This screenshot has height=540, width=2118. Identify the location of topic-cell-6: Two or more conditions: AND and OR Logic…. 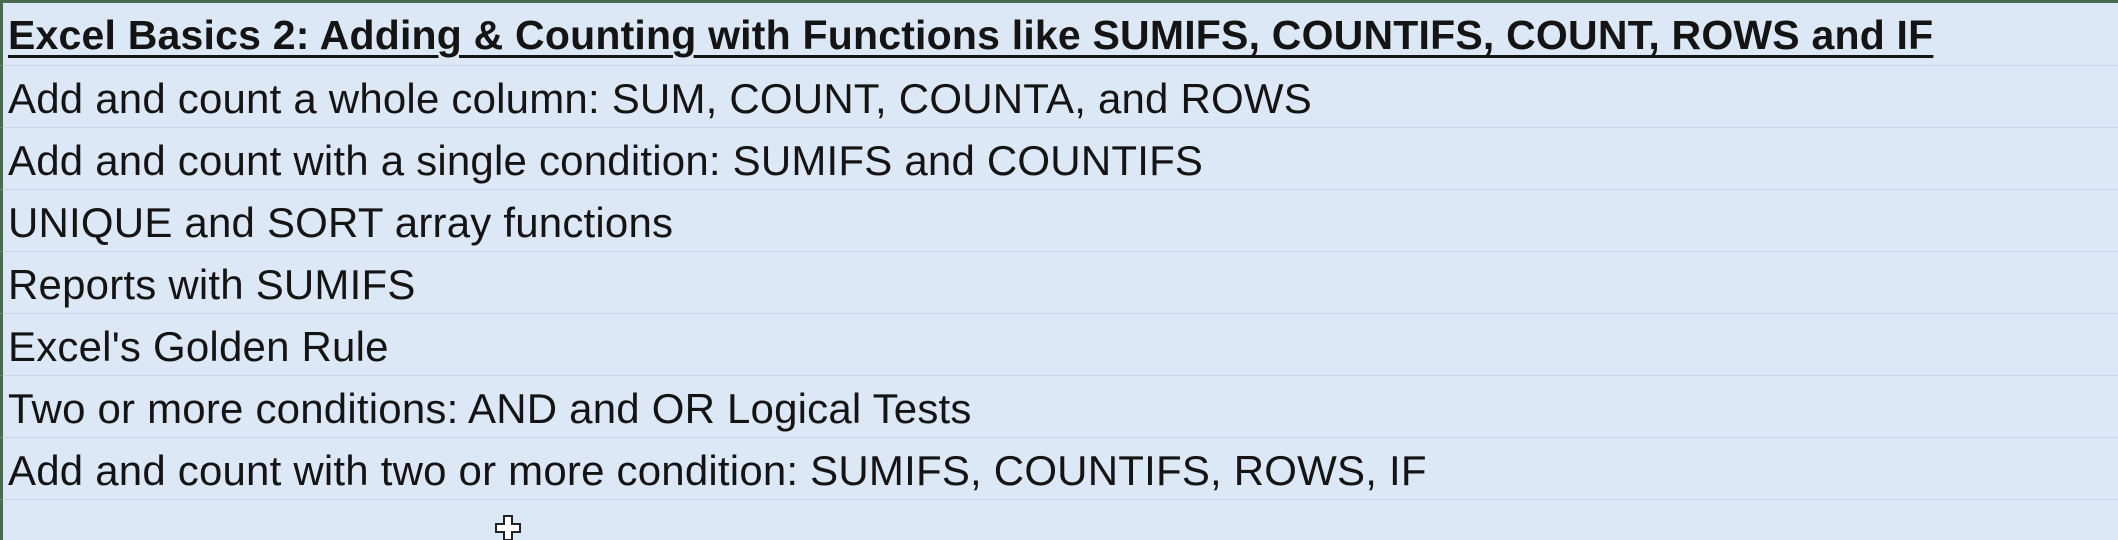
(1058, 409).